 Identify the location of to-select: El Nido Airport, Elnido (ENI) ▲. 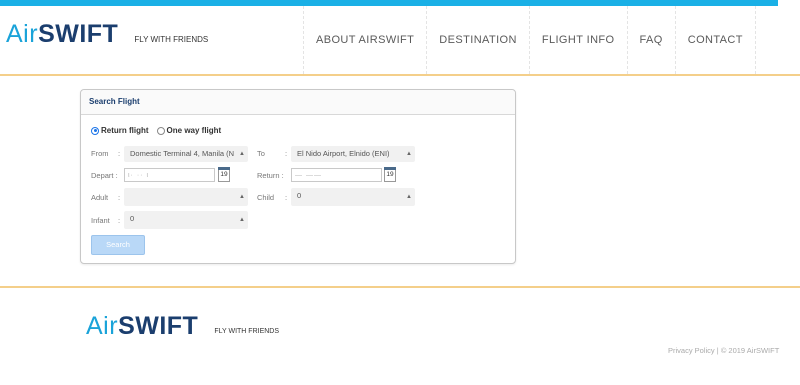
(353, 154).